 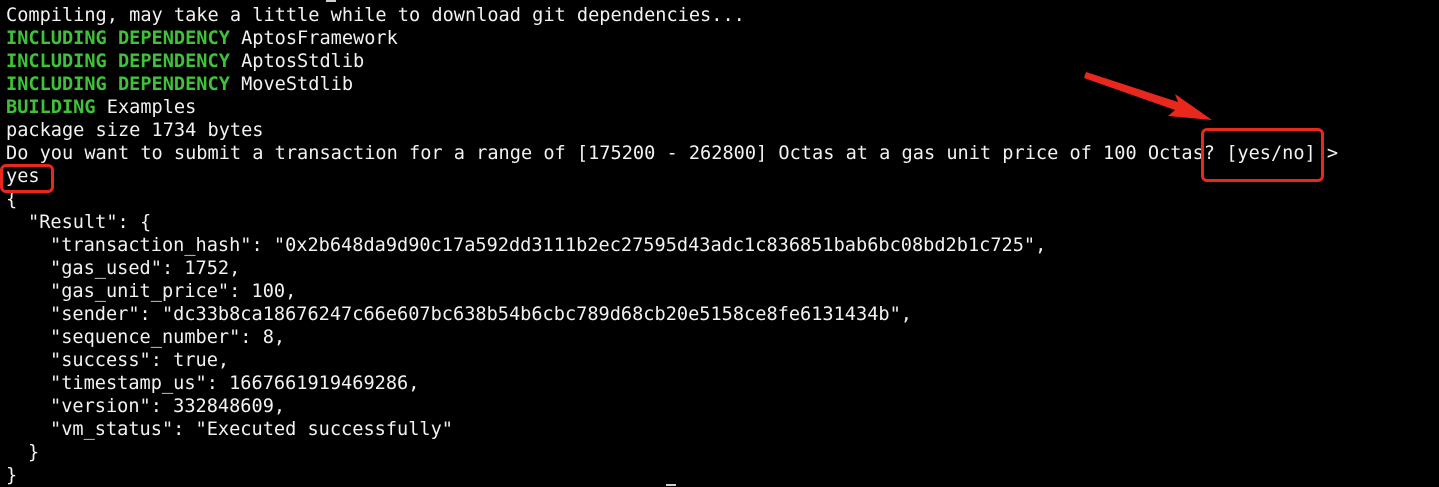 What do you see at coordinates (145, 268) in the screenshot?
I see `gas-used-line: "gas_used": 1752,` at bounding box center [145, 268].